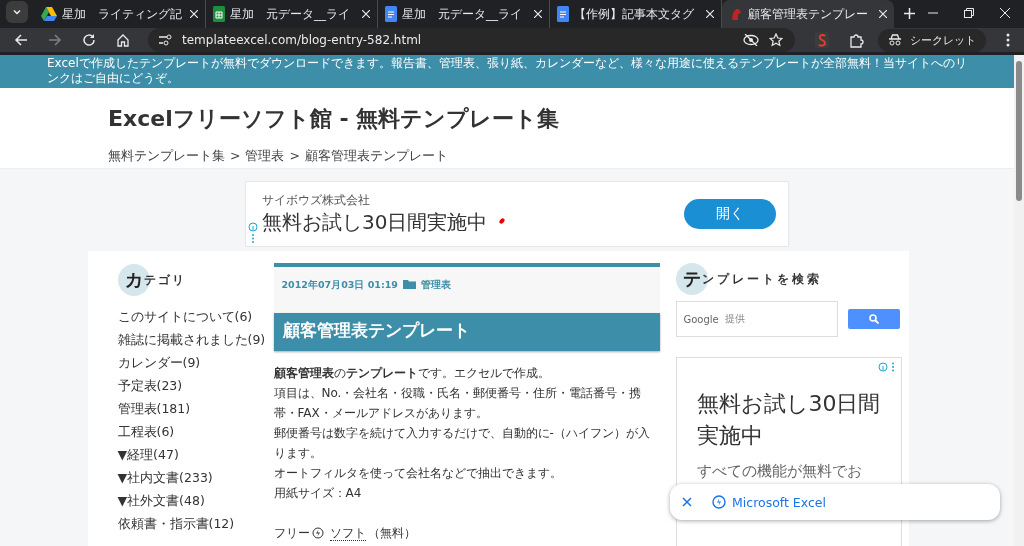 Image resolution: width=1024 pixels, height=546 pixels. What do you see at coordinates (751, 40) in the screenshot?
I see `eye-slash-icon` at bounding box center [751, 40].